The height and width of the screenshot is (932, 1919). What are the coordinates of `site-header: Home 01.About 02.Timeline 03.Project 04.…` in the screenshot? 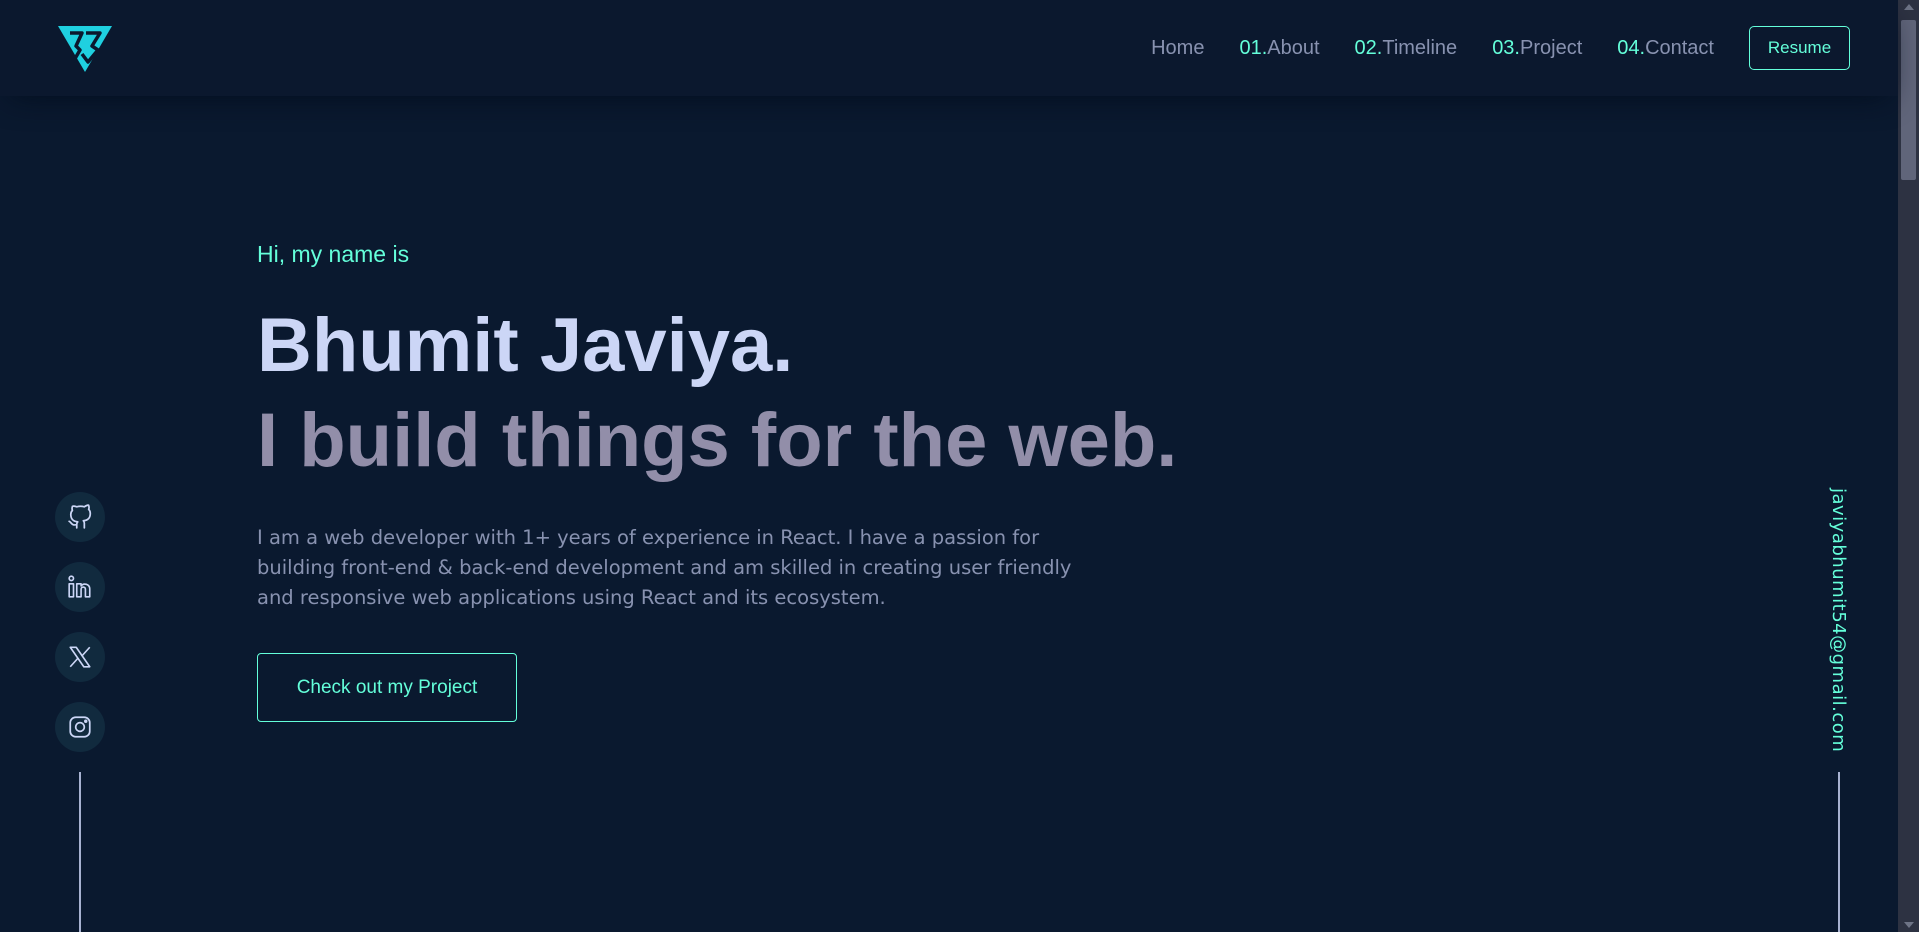 It's located at (949, 48).